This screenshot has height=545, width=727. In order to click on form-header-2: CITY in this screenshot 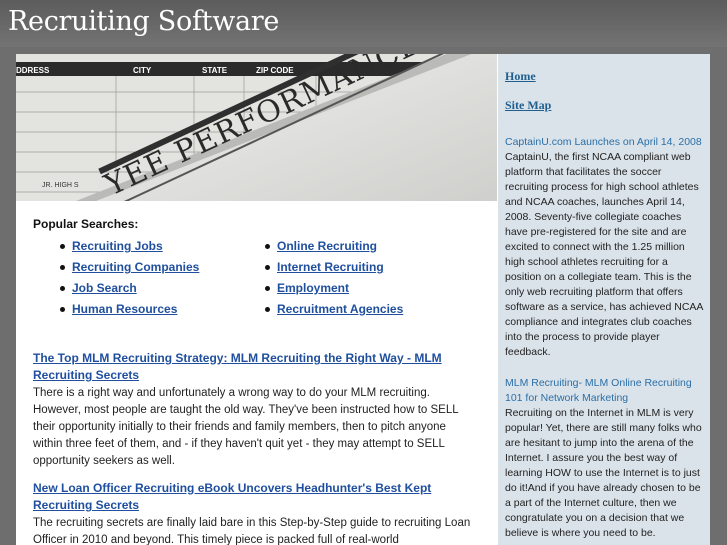, I will do `click(142, 70)`.